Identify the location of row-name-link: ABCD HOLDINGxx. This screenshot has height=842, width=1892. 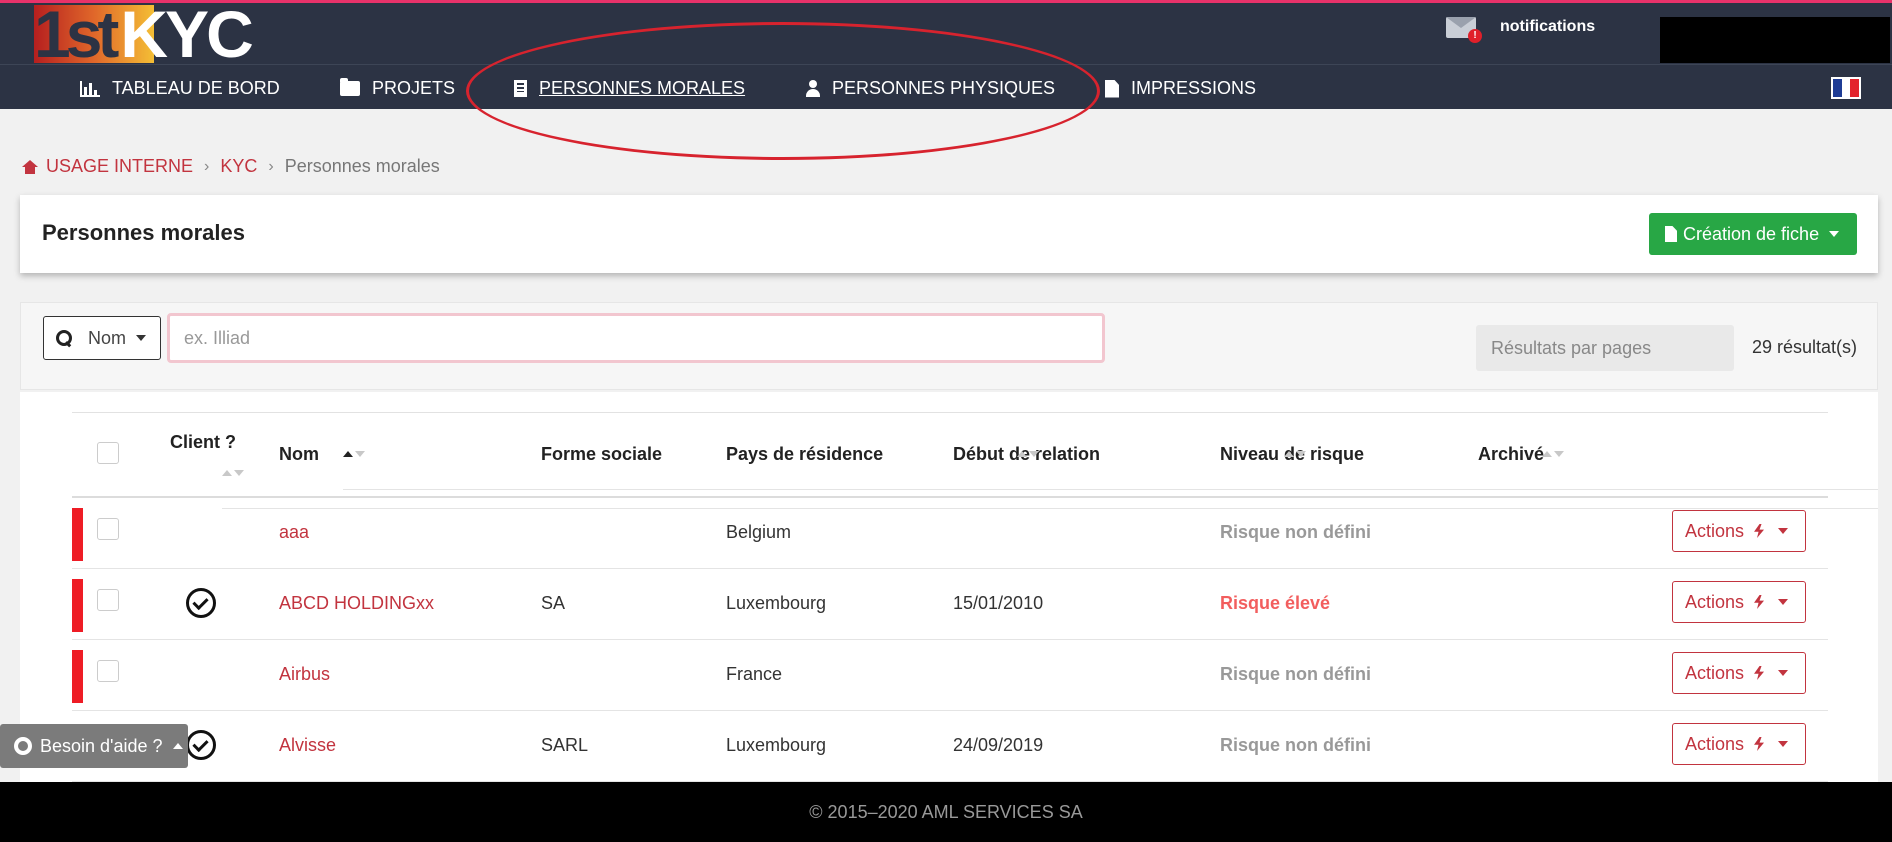
(356, 603).